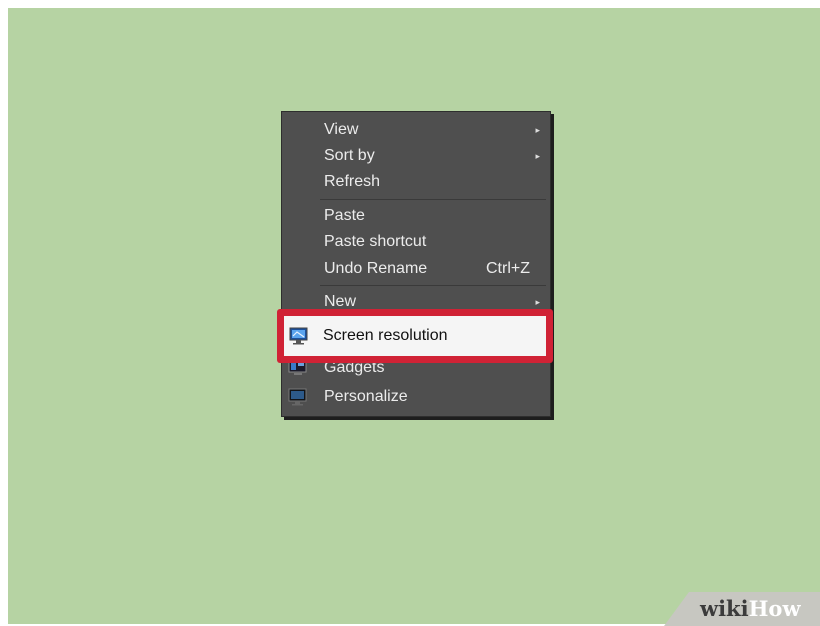  I want to click on watermark-how: How, so click(774, 608).